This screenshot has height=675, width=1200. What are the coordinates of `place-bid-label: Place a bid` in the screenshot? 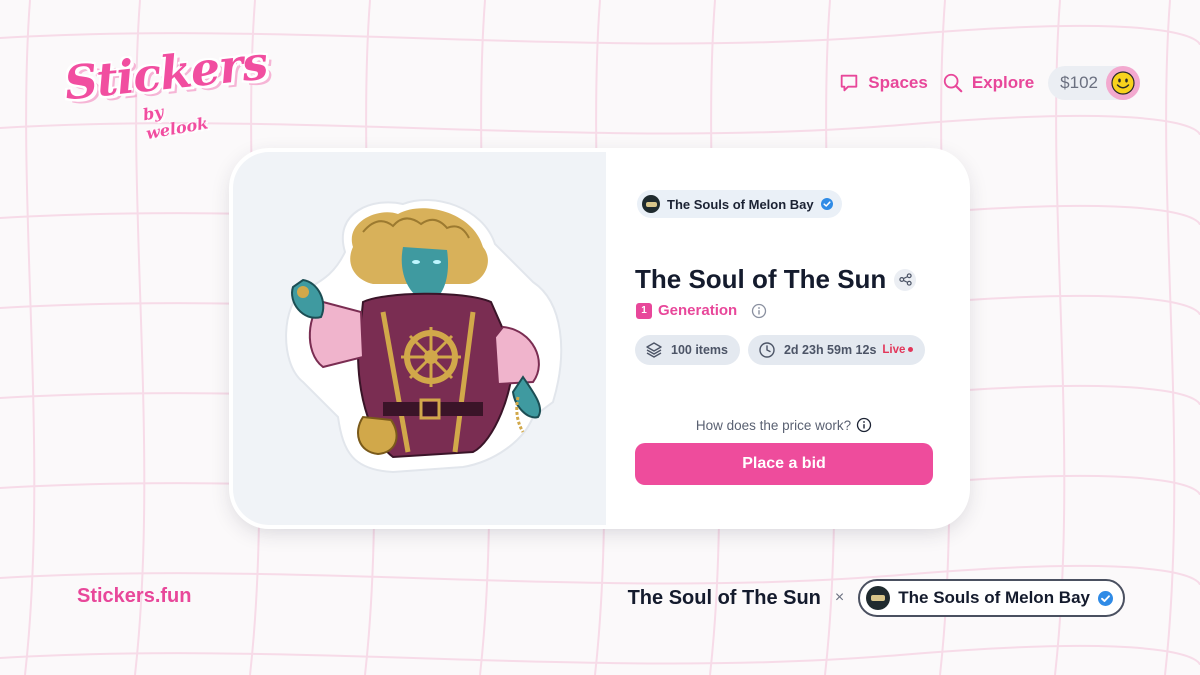 It's located at (784, 463).